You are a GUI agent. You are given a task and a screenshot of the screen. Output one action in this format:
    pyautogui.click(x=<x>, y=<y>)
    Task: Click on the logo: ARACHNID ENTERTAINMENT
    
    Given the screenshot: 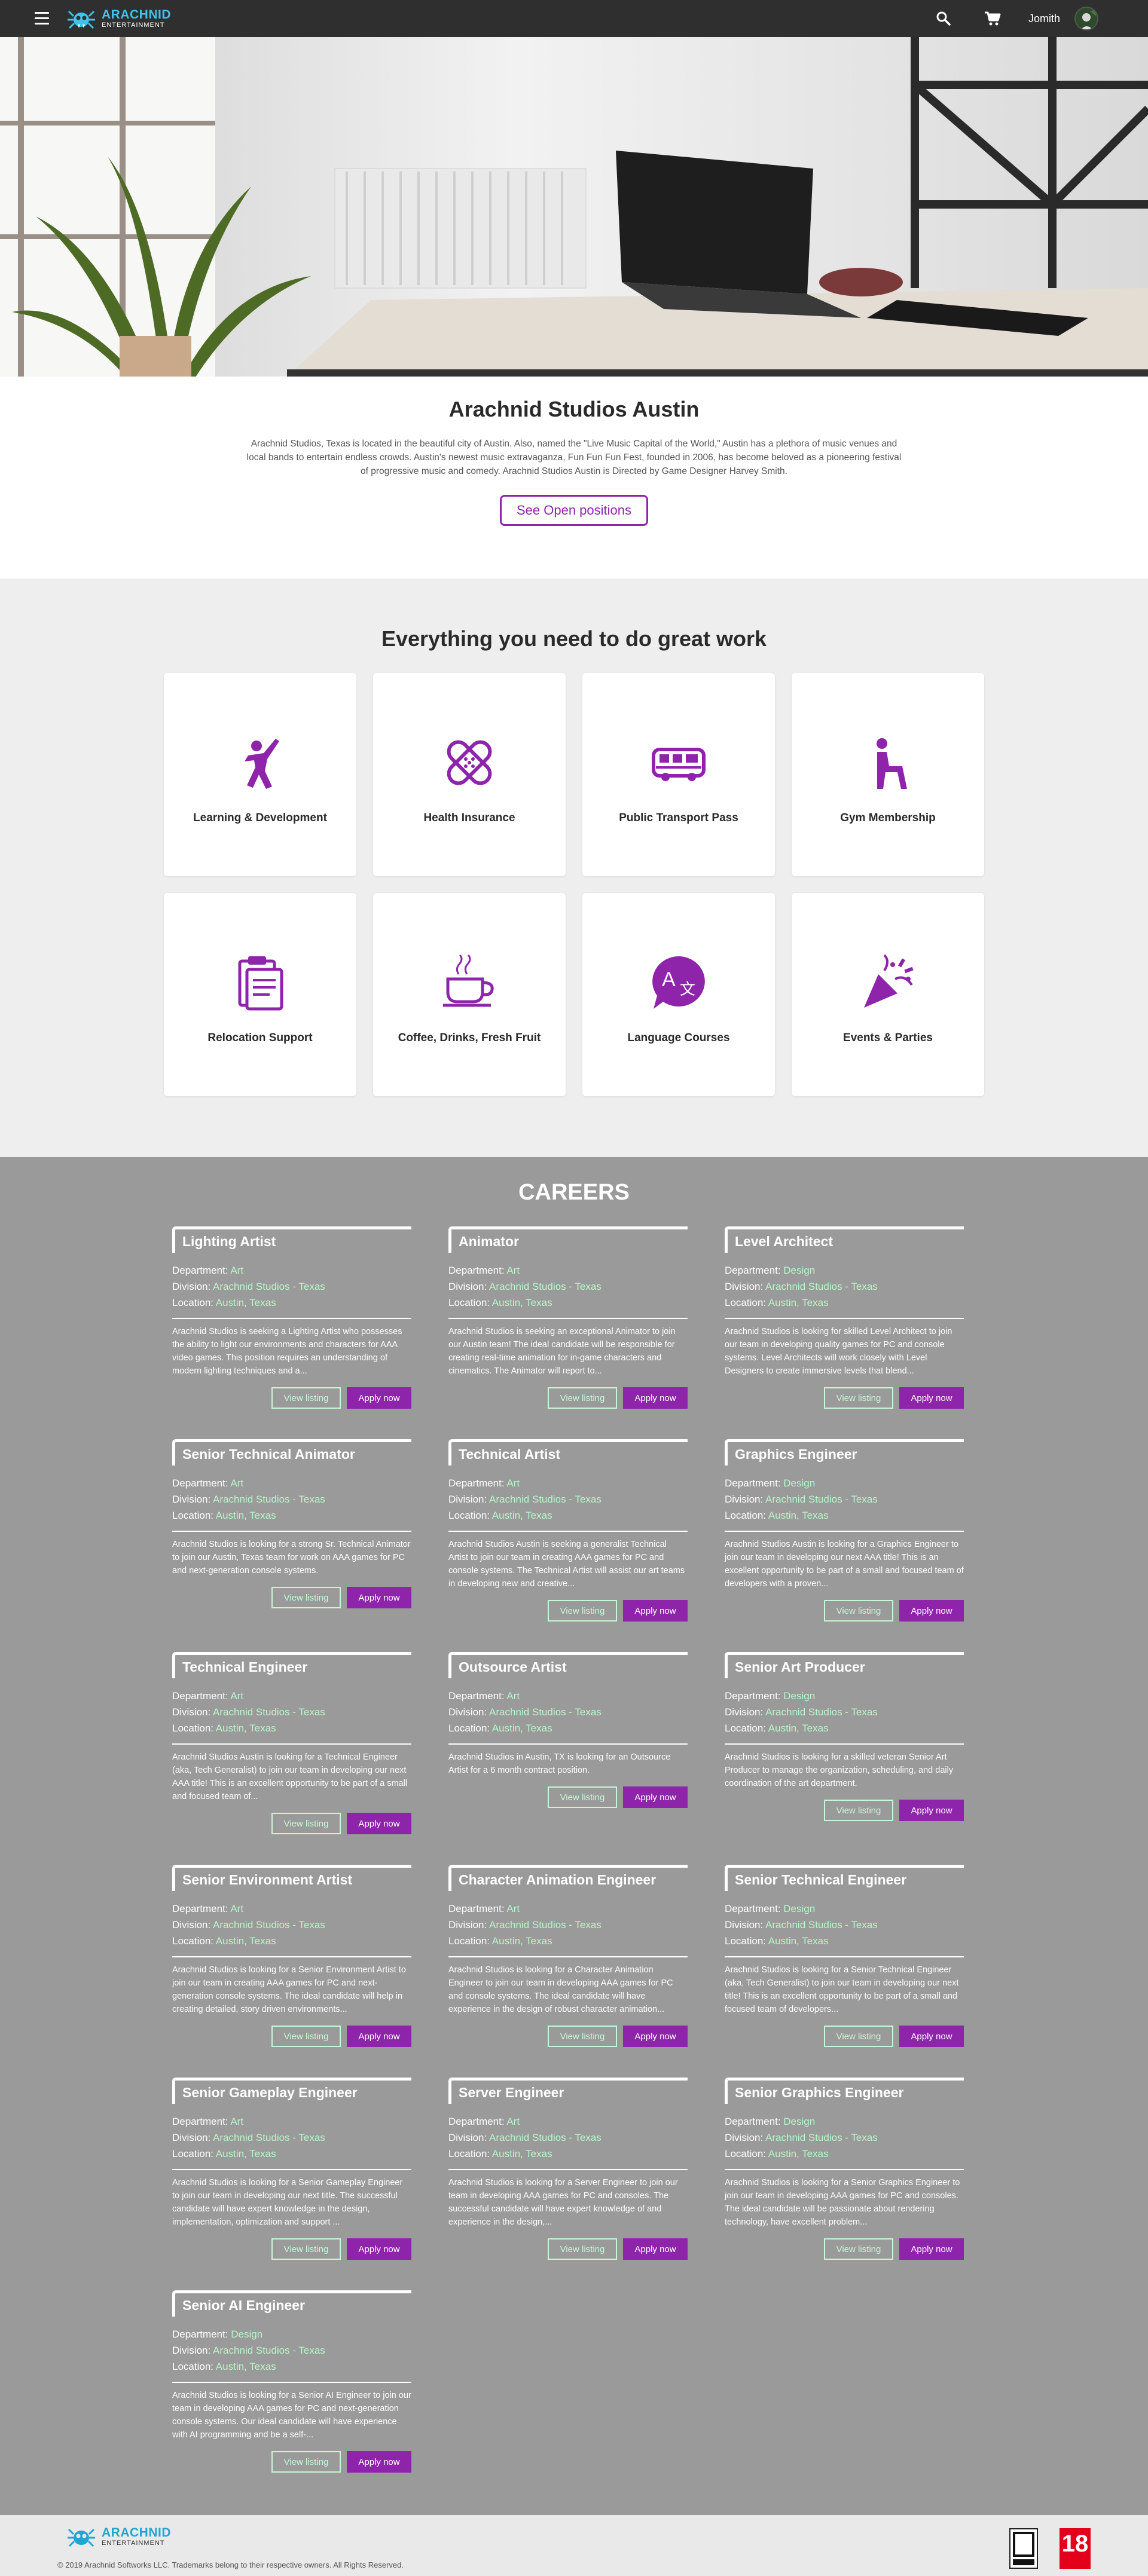 What is the action you would take?
    pyautogui.click(x=119, y=18)
    